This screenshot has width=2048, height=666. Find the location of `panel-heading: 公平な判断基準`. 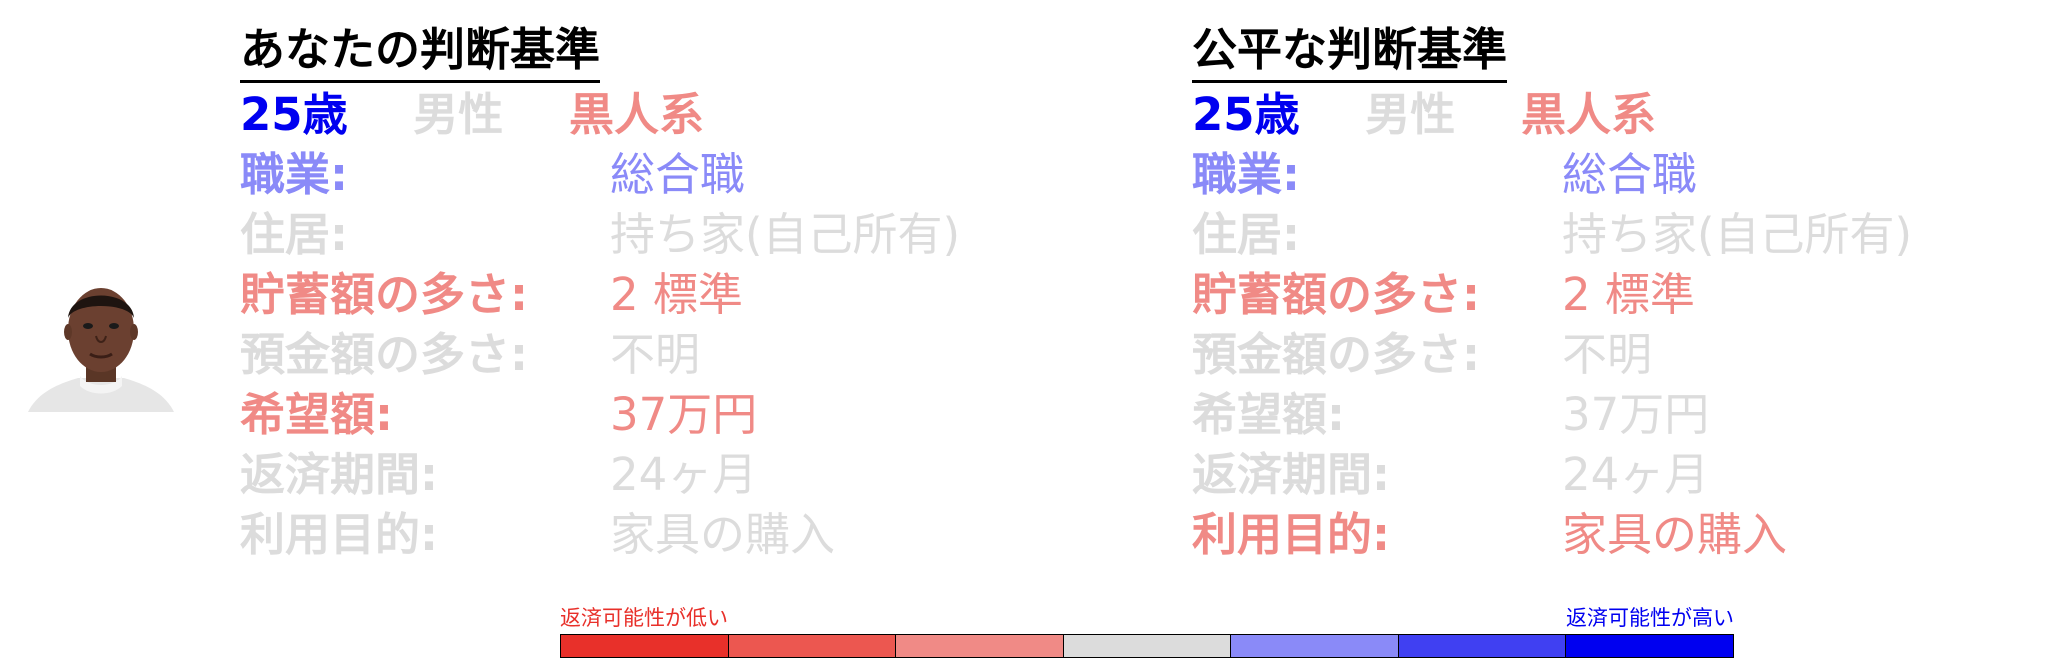

panel-heading: 公平な判断基準 is located at coordinates (1350, 51).